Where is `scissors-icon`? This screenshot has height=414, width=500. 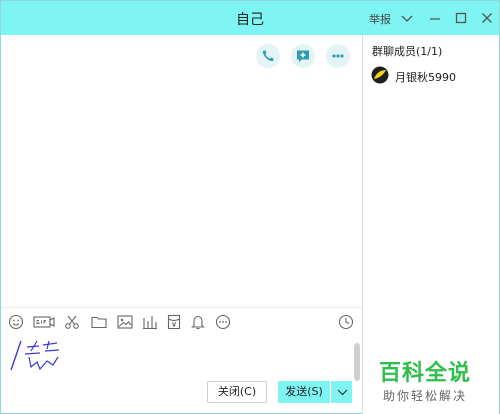 scissors-icon is located at coordinates (72, 322).